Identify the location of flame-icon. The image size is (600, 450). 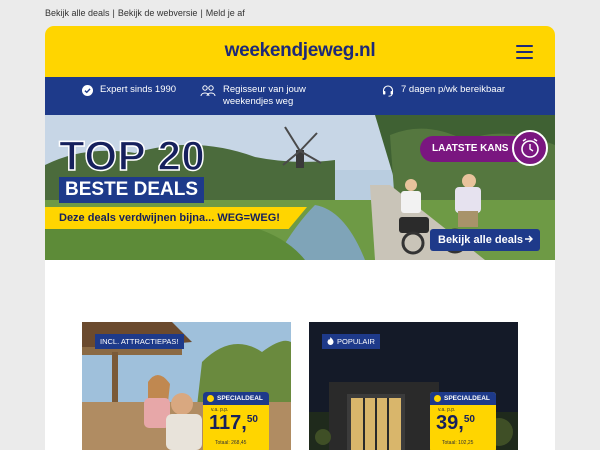
(330, 341).